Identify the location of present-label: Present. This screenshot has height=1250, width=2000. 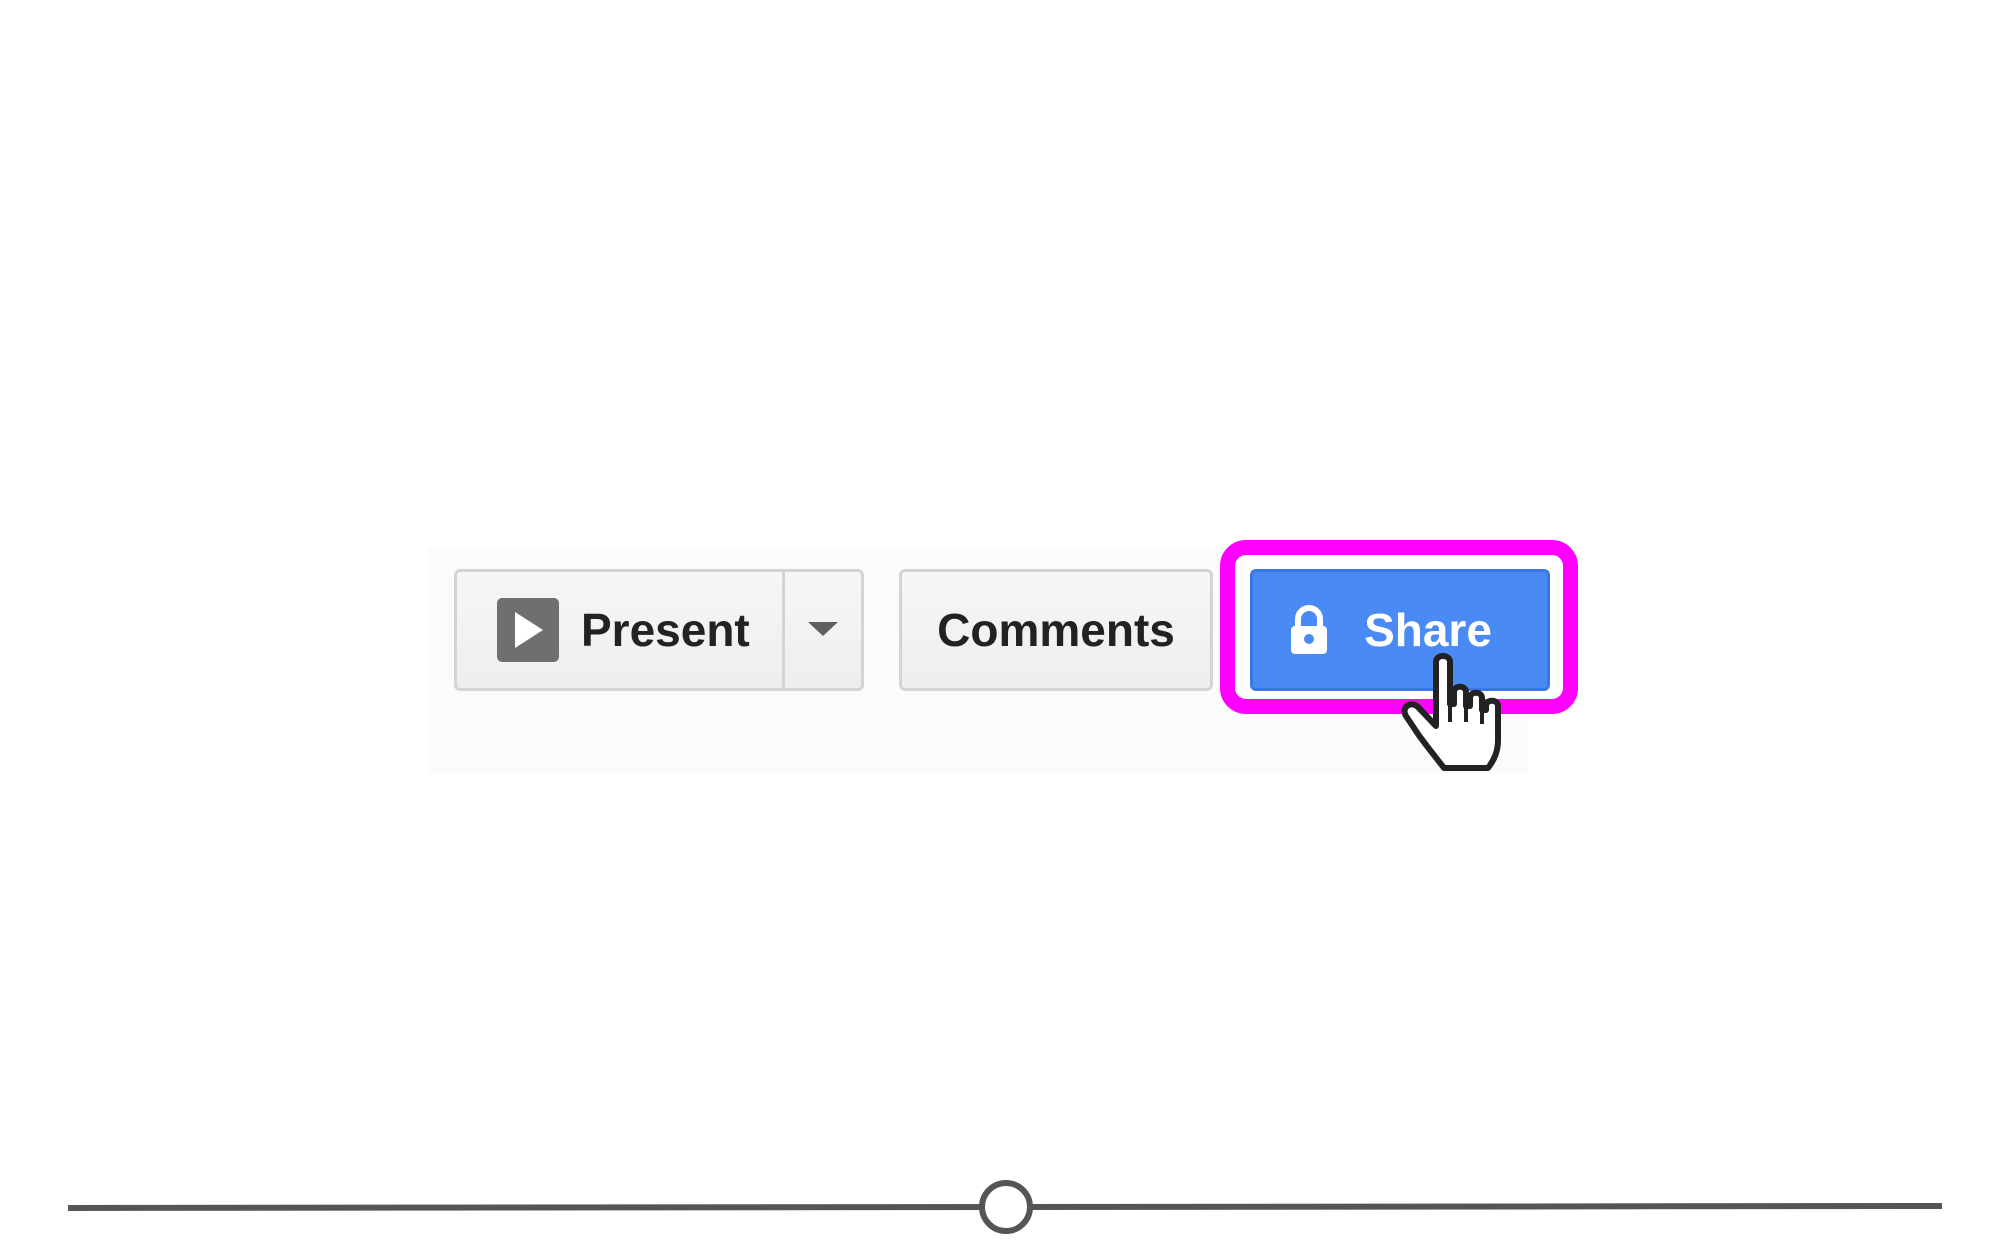
(665, 630).